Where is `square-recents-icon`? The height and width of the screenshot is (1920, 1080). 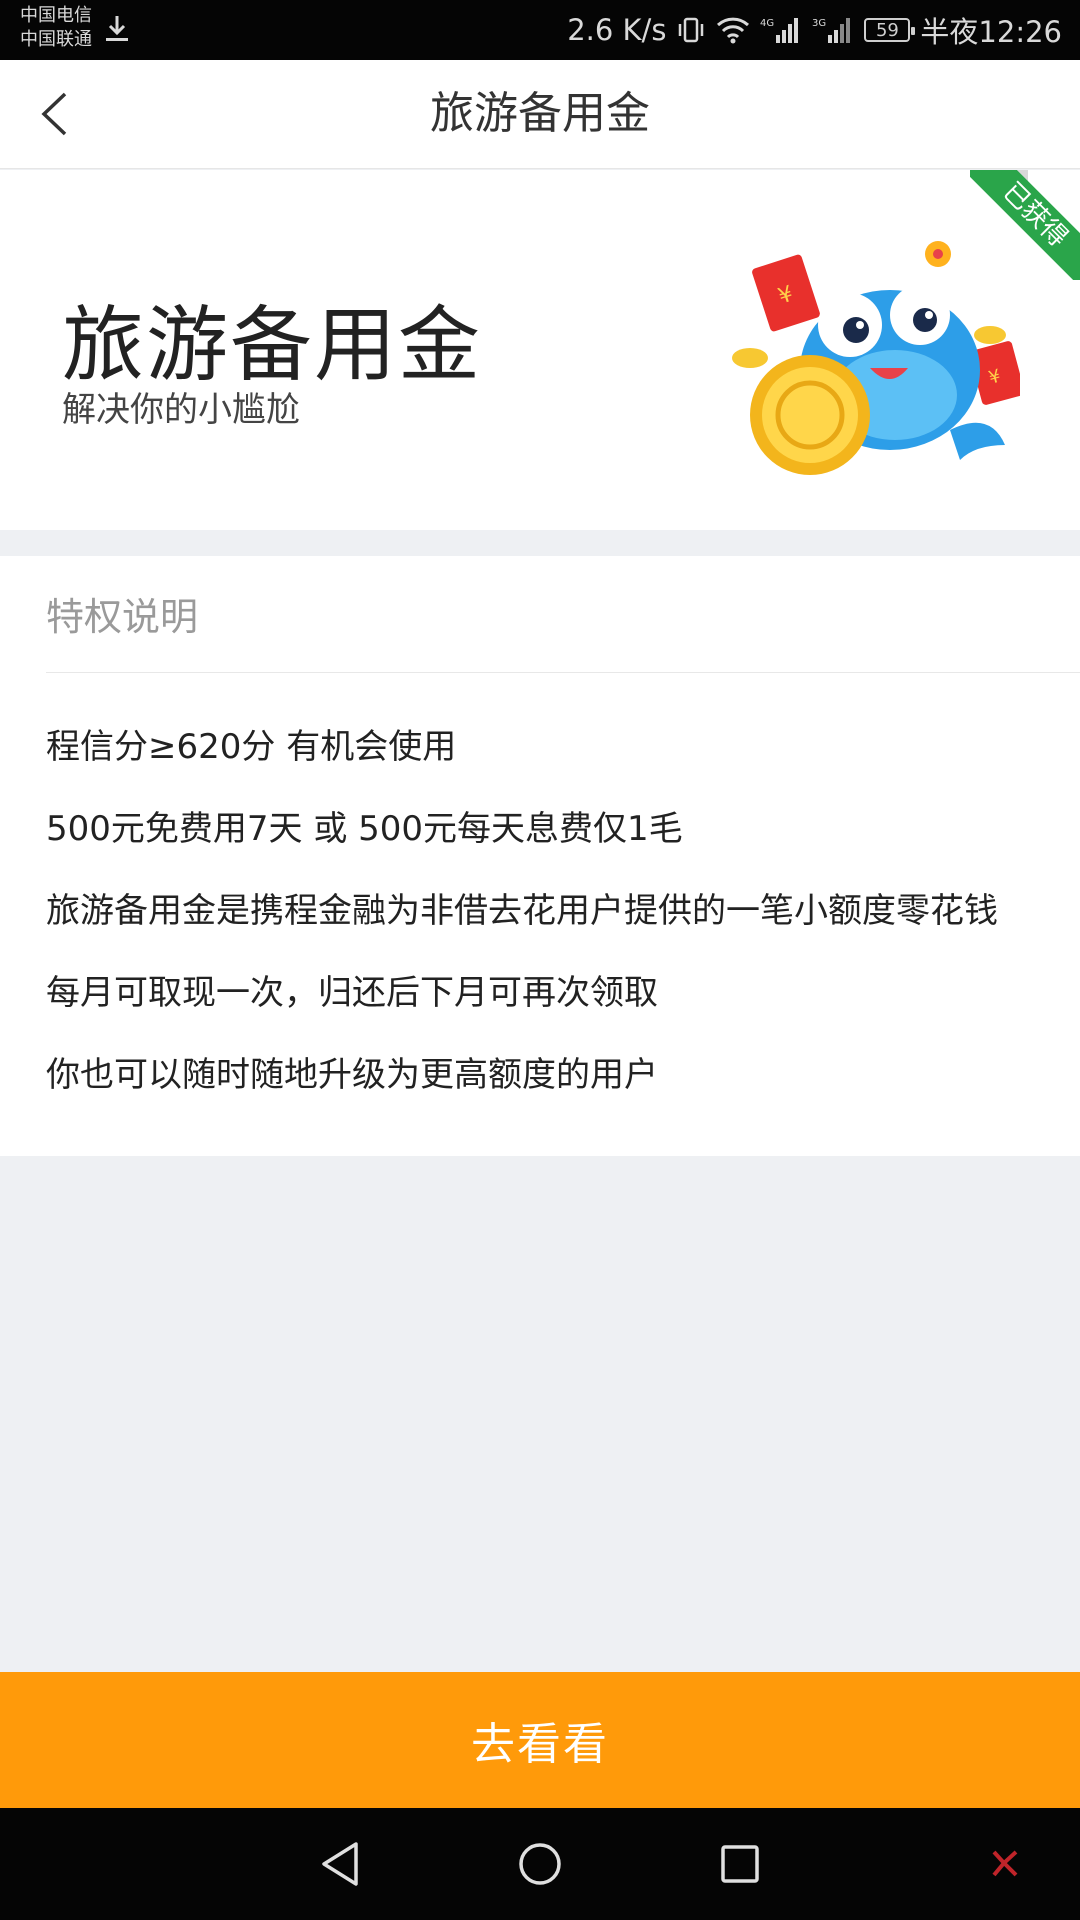 square-recents-icon is located at coordinates (740, 1864).